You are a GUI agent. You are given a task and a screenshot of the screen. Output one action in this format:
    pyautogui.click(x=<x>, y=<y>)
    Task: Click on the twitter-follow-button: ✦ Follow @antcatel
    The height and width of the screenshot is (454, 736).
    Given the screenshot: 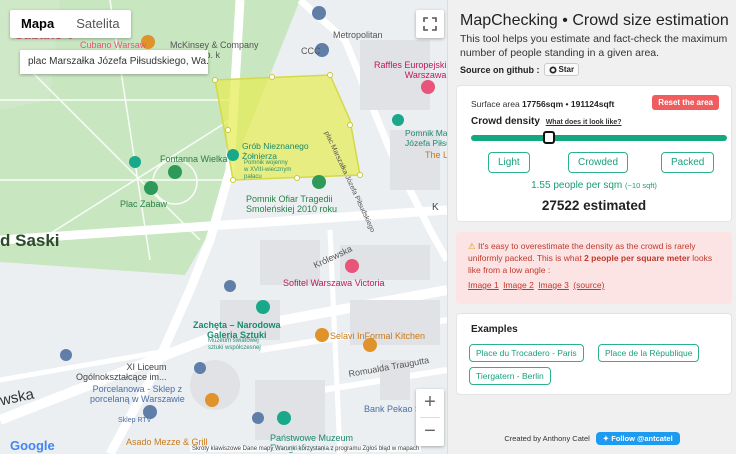 What is the action you would take?
    pyautogui.click(x=637, y=438)
    